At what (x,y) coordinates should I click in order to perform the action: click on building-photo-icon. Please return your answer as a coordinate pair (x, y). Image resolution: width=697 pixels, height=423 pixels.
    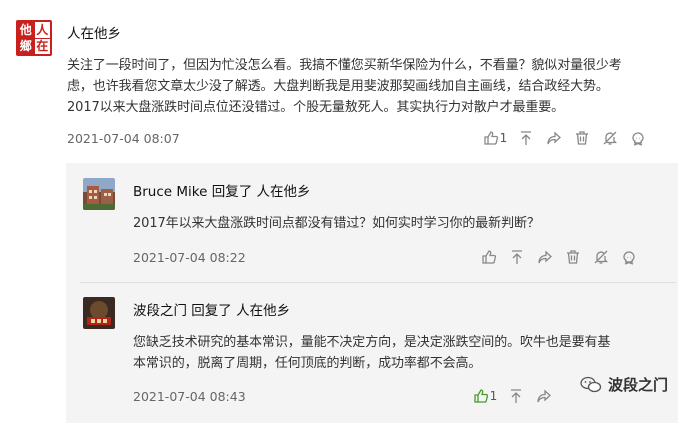
    Looking at the image, I should click on (99, 194).